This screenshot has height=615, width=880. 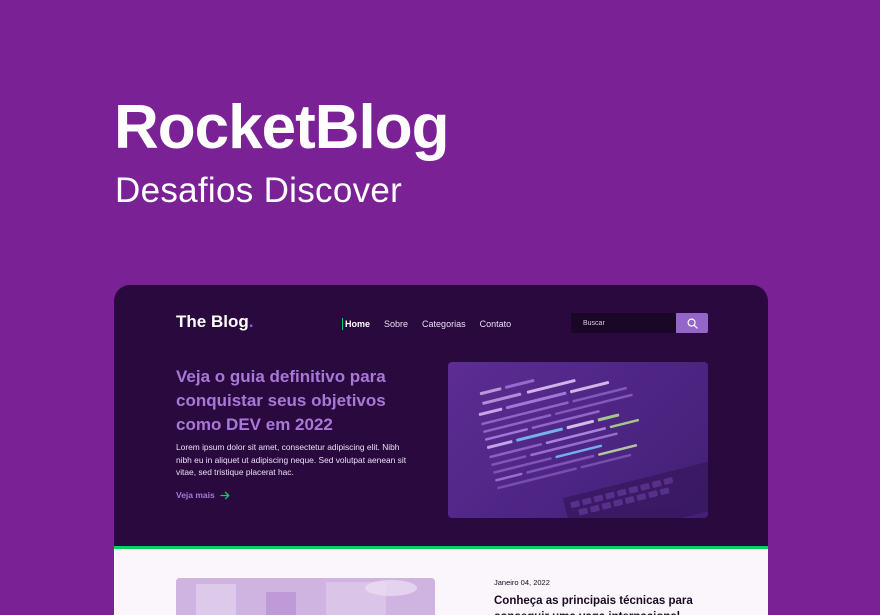 What do you see at coordinates (522, 582) in the screenshot?
I see `post-date: Janeiro 04, 2022` at bounding box center [522, 582].